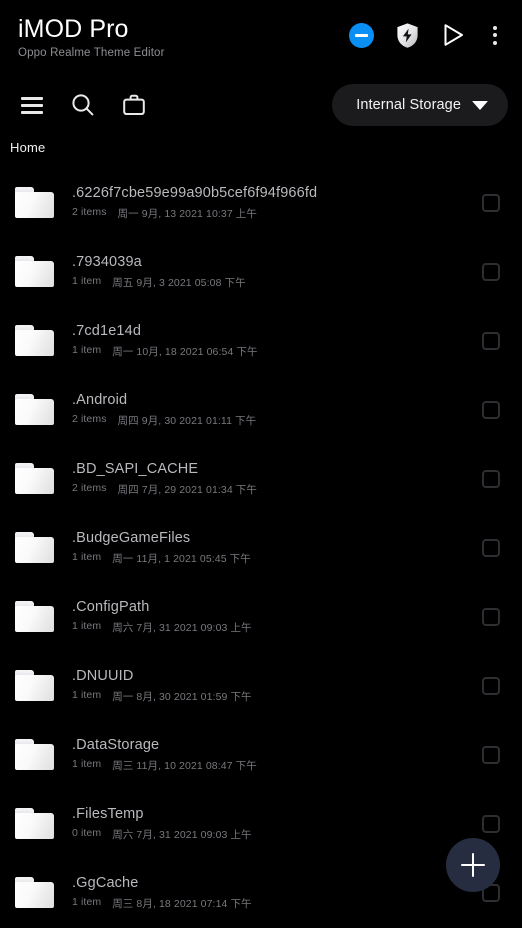 The height and width of the screenshot is (928, 522). Describe the element at coordinates (272, 696) in the screenshot. I see `file-subtitle: 1 item 周一 8月, 30 2021 01:59 下午` at that location.